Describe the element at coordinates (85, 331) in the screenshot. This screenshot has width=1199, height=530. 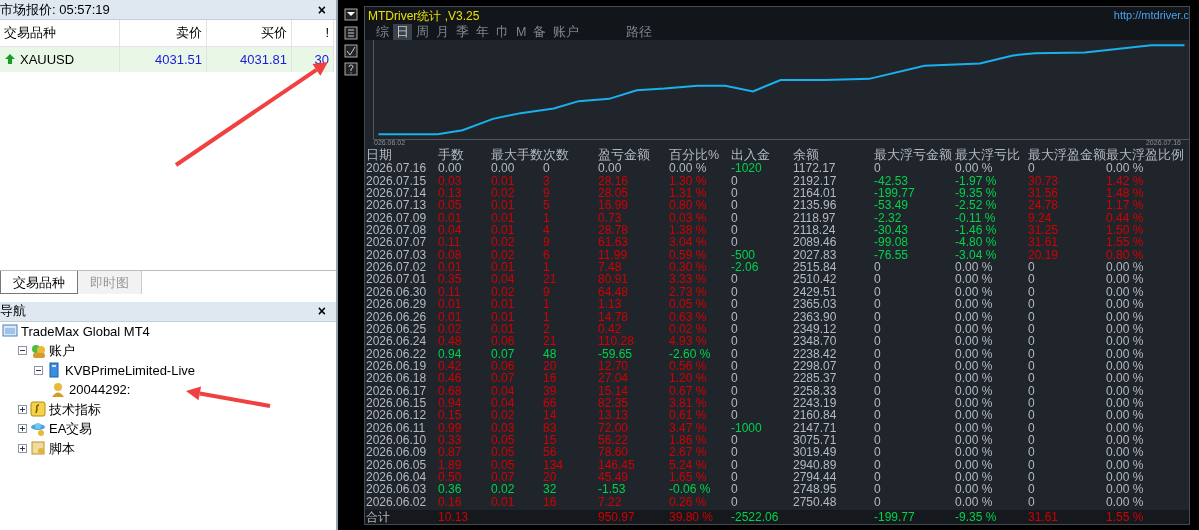
I see `tree-item: TradeMax Global MT4` at that location.